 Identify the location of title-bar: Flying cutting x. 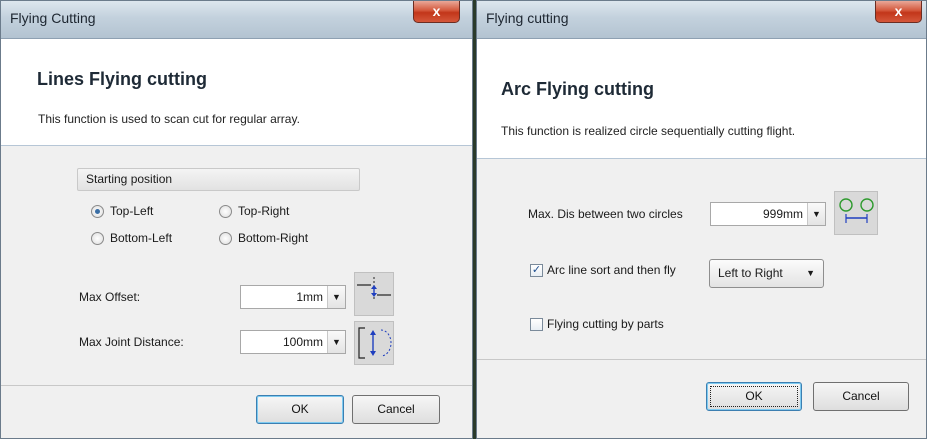
(701, 20).